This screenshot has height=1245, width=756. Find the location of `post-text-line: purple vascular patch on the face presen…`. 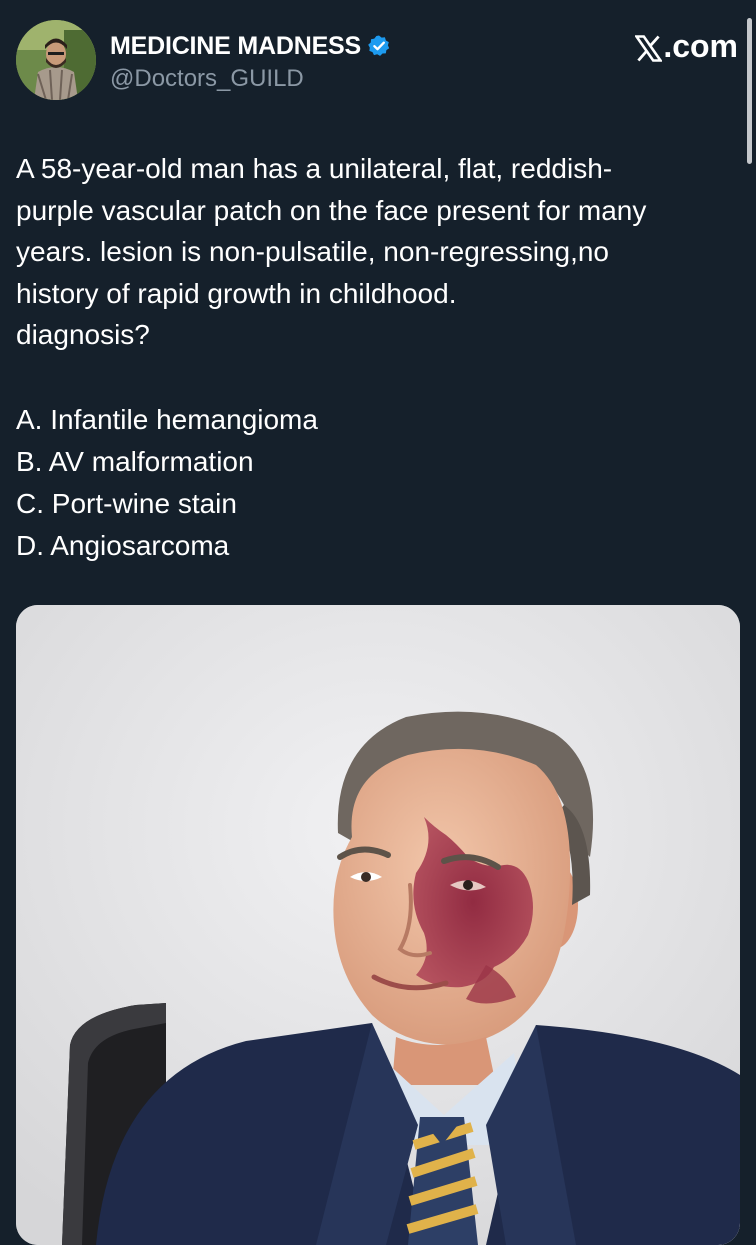

post-text-line: purple vascular patch on the face presen… is located at coordinates (331, 210).